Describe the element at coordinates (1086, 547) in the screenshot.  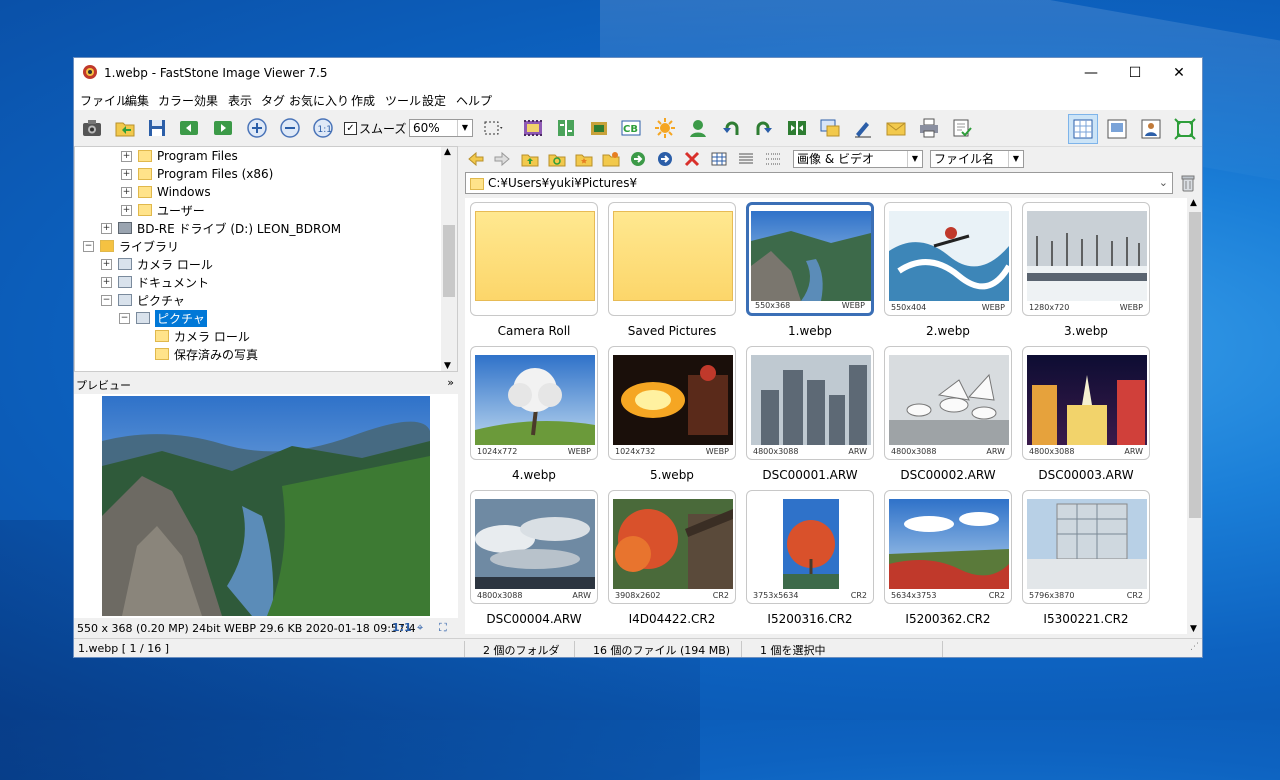
I see `image-thumbnail: 5796x3870 CR2` at that location.